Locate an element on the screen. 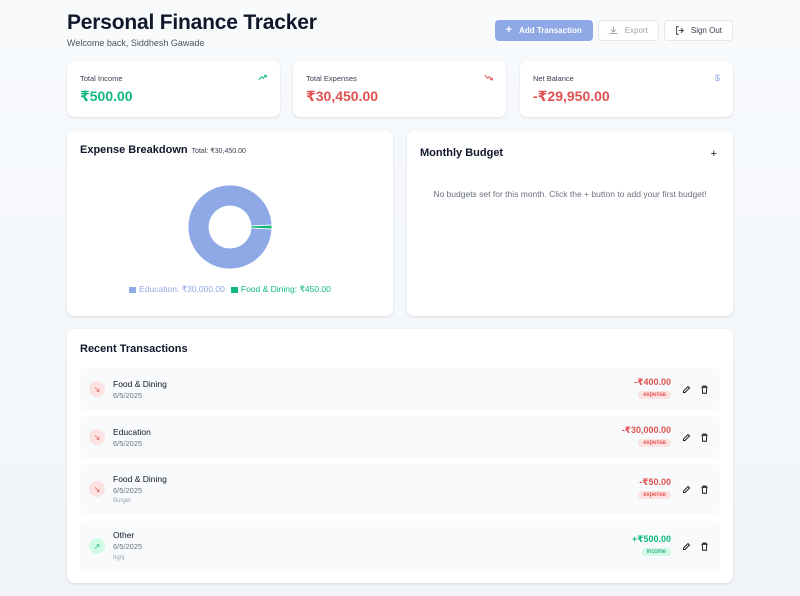 Image resolution: width=800 pixels, height=596 pixels. sign-out-button: Sign Out is located at coordinates (698, 30).